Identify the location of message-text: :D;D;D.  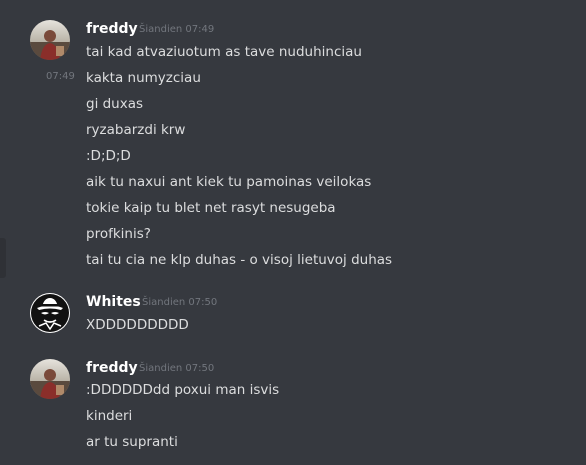
(108, 156).